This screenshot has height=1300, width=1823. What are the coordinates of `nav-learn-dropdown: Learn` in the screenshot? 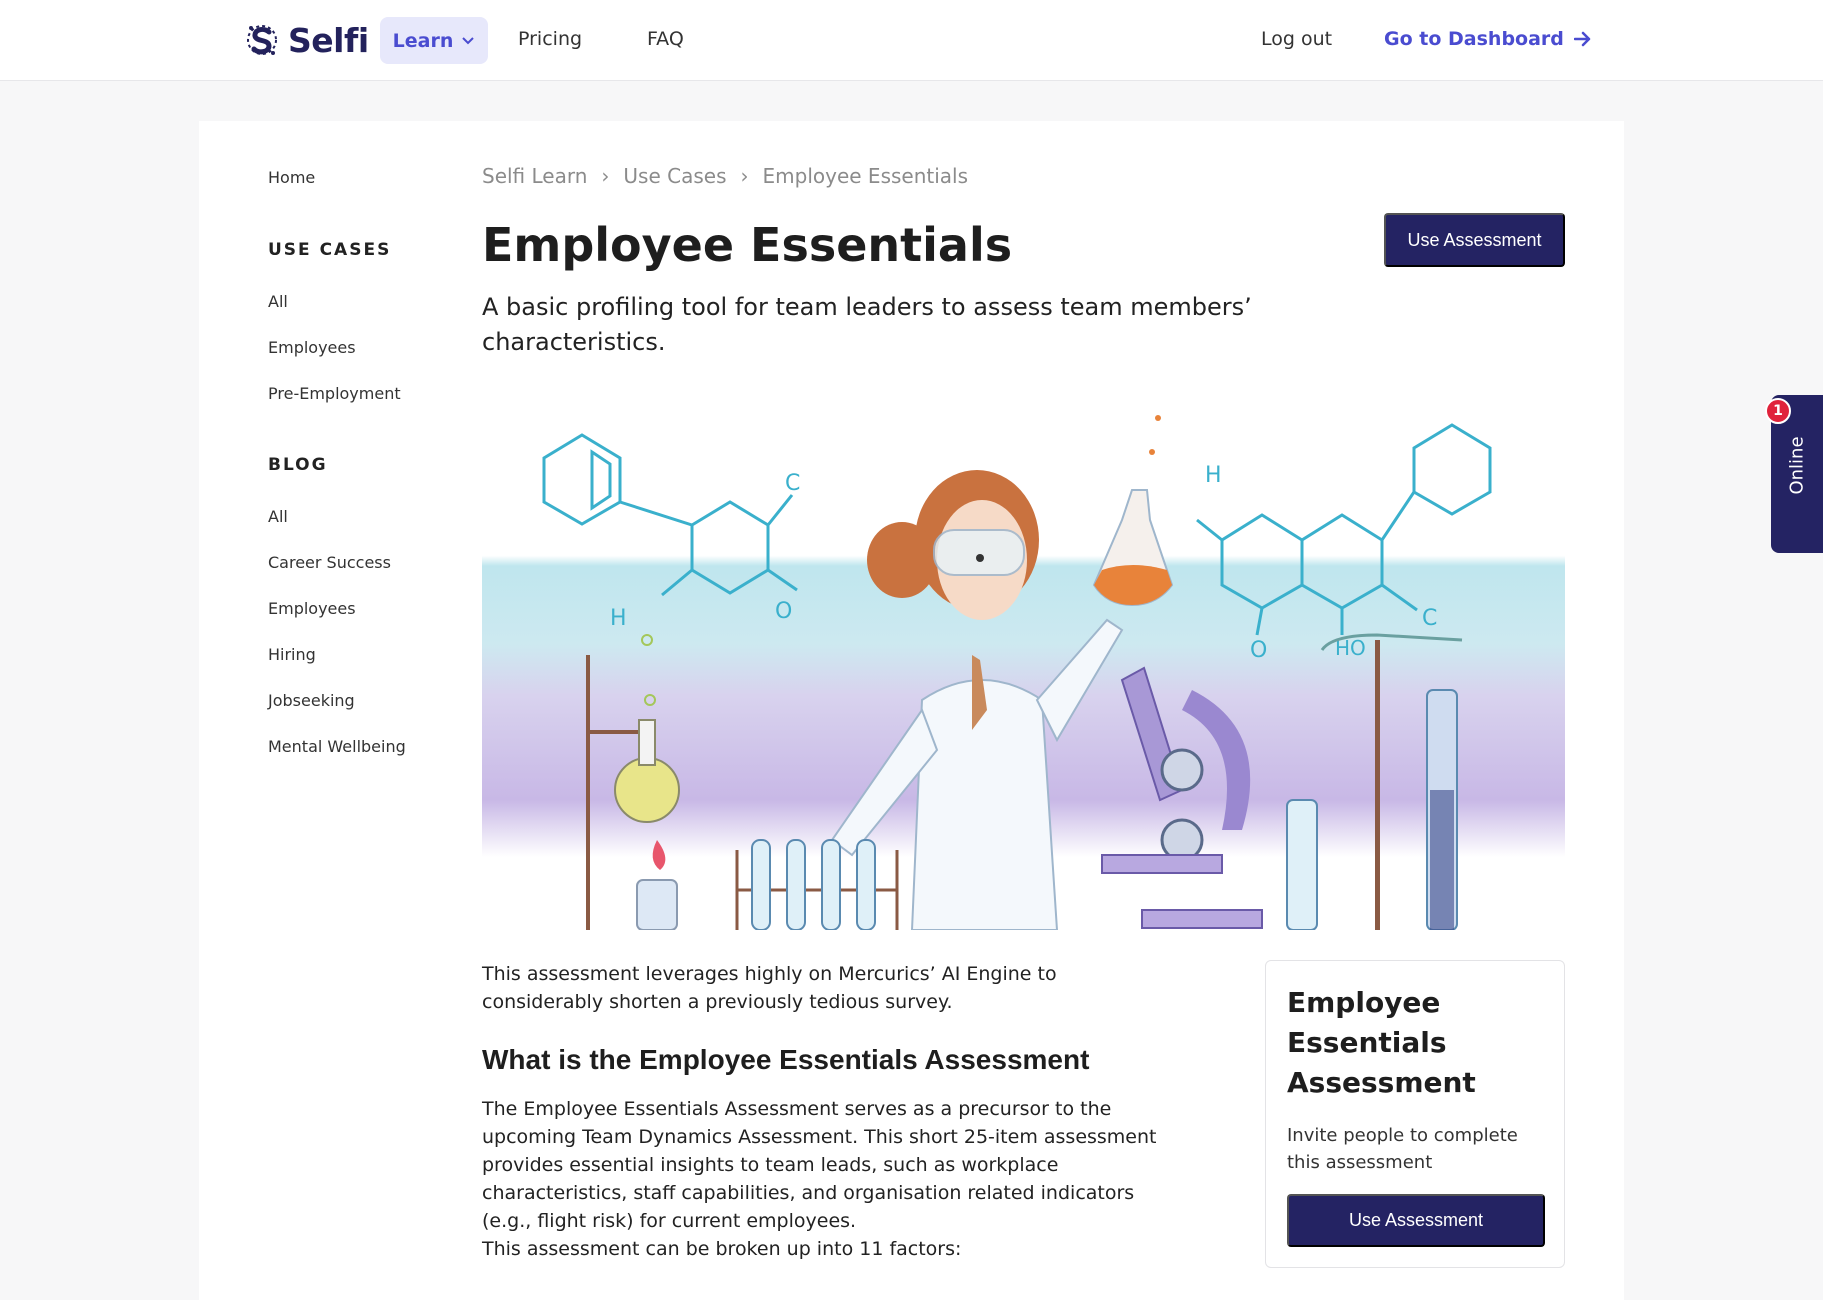 It's located at (434, 40).